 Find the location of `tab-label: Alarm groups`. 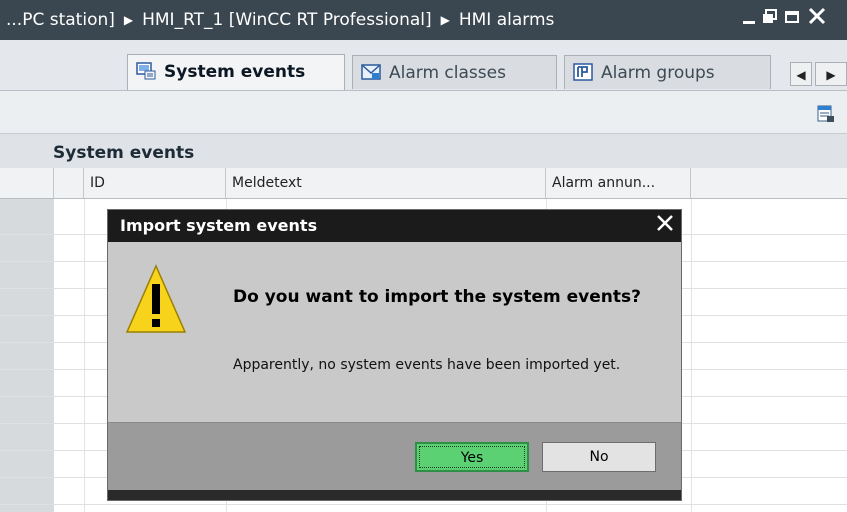

tab-label: Alarm groups is located at coordinates (658, 73).